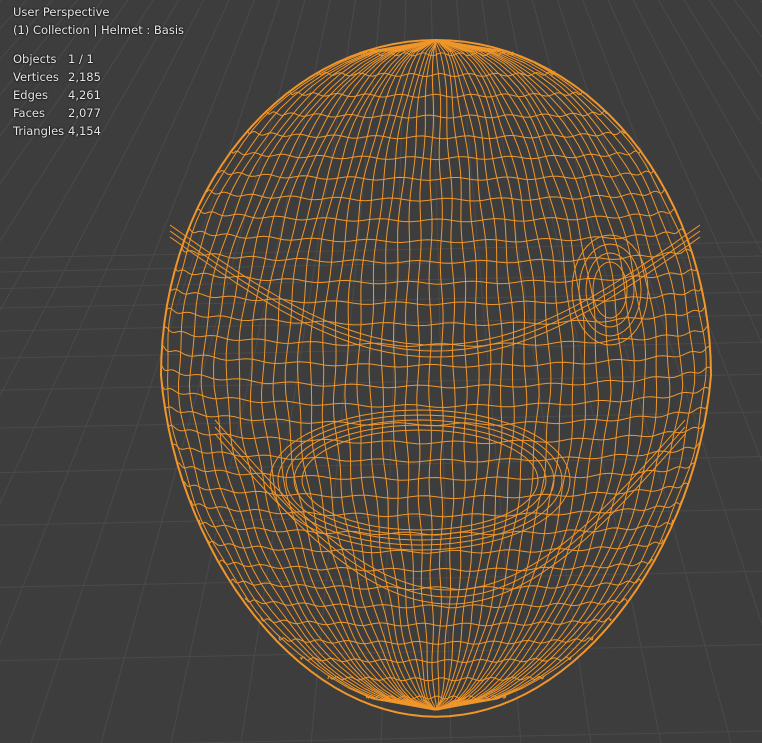 Image resolution: width=762 pixels, height=743 pixels. What do you see at coordinates (61, 12) in the screenshot?
I see `view-mode-label: User Perspective` at bounding box center [61, 12].